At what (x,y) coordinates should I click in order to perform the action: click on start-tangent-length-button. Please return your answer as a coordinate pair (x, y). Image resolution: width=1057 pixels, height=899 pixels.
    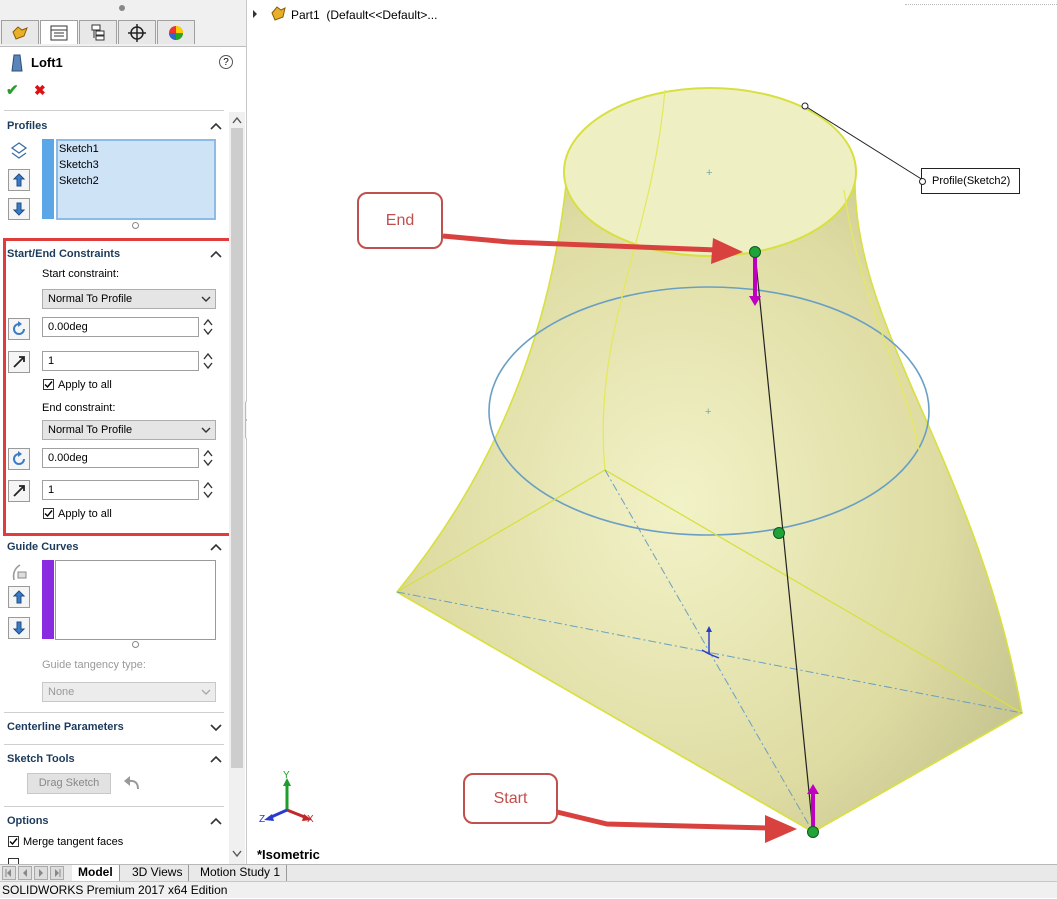
    Looking at the image, I should click on (19, 362).